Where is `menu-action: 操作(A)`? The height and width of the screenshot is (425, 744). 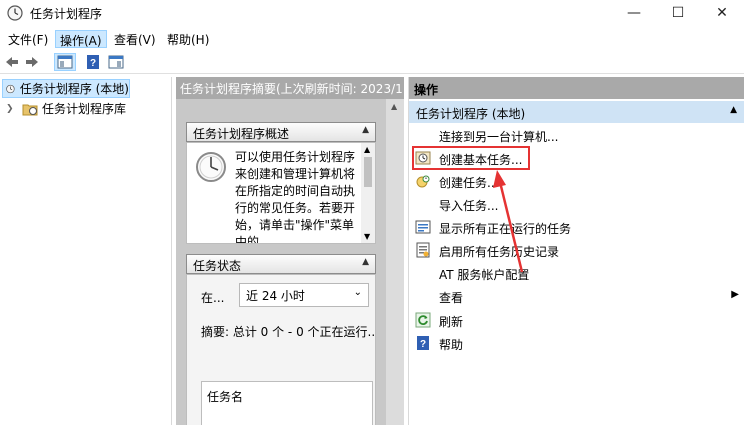
menu-action: 操作(A) is located at coordinates (81, 39).